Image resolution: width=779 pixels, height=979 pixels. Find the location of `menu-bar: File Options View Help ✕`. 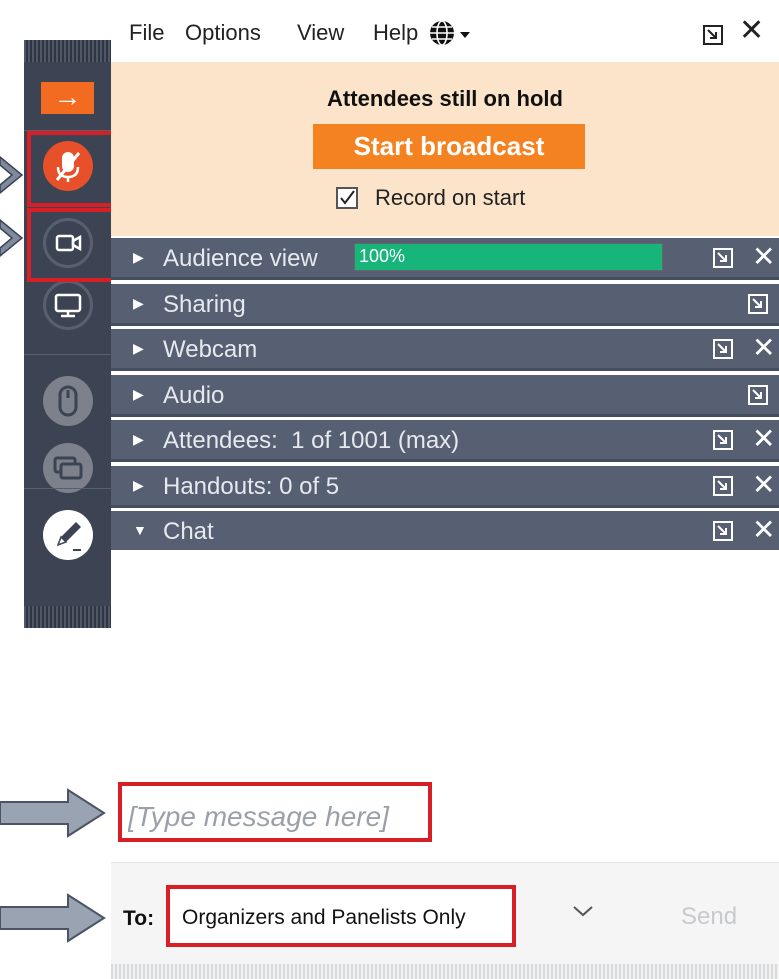

menu-bar: File Options View Help ✕ is located at coordinates (445, 31).